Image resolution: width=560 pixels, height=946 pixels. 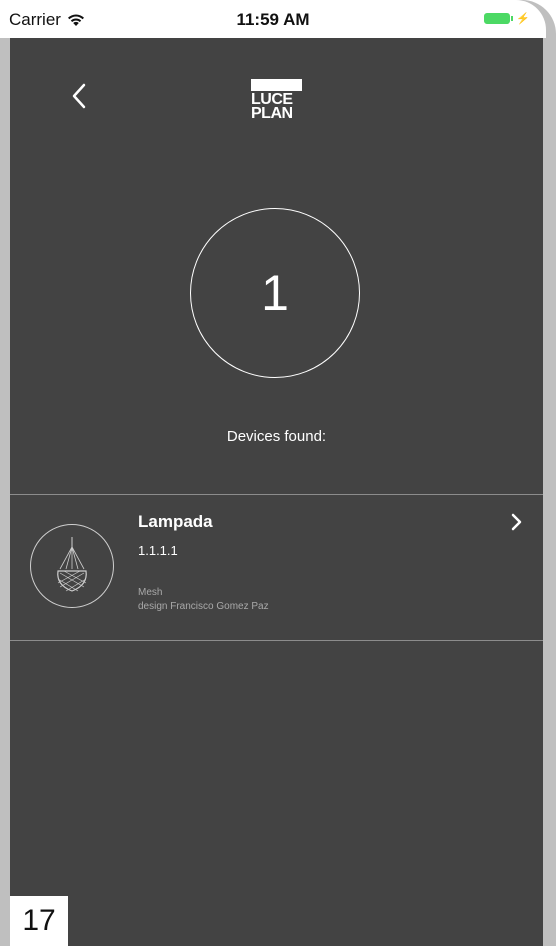 I want to click on chevron-left-icon, so click(x=79, y=96).